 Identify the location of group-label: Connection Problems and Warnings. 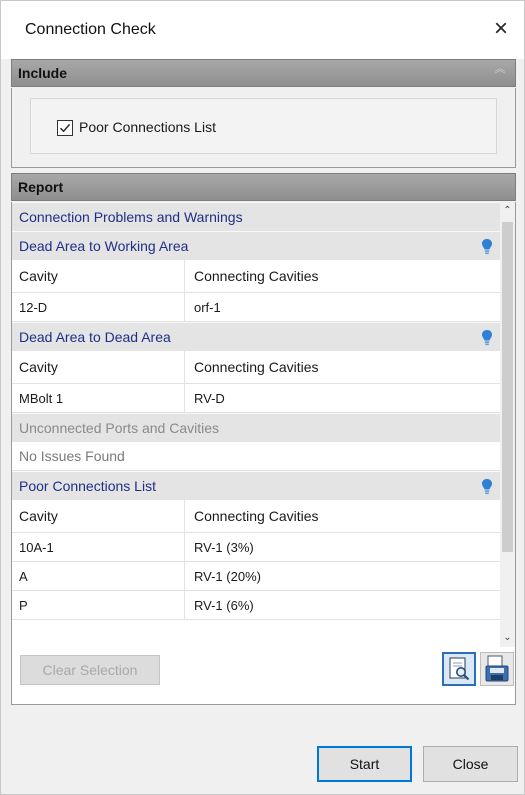
(131, 217).